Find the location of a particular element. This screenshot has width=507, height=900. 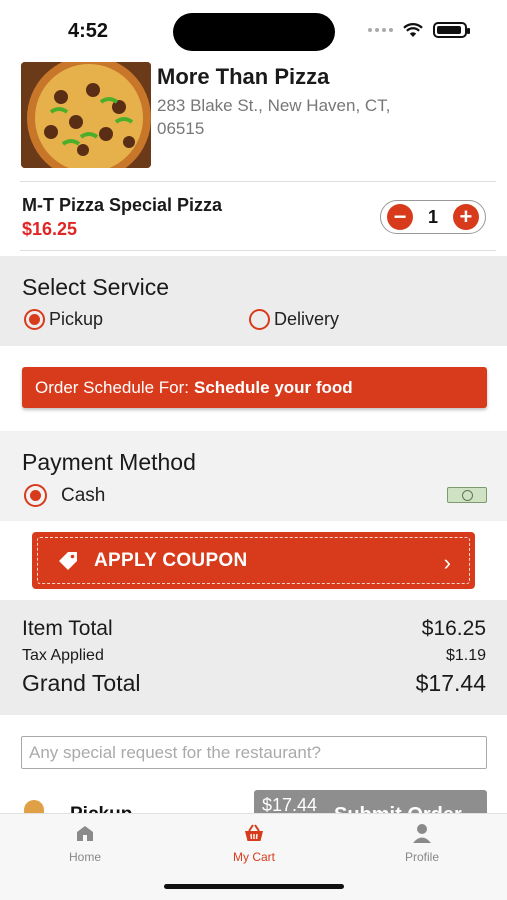

dynamic-island is located at coordinates (254, 32).